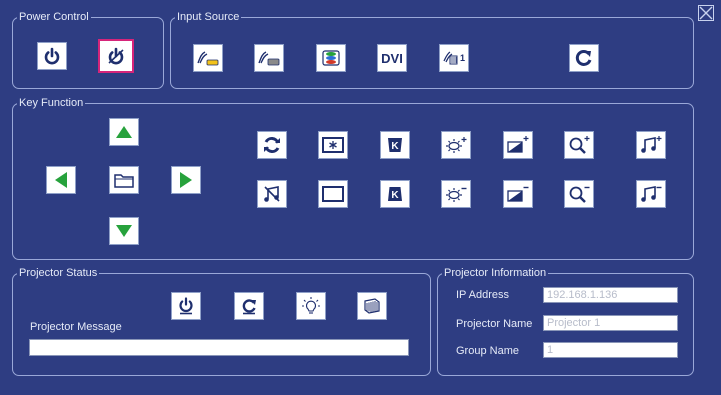 This screenshot has width=721, height=395. I want to click on rgb-component-icon, so click(331, 58).